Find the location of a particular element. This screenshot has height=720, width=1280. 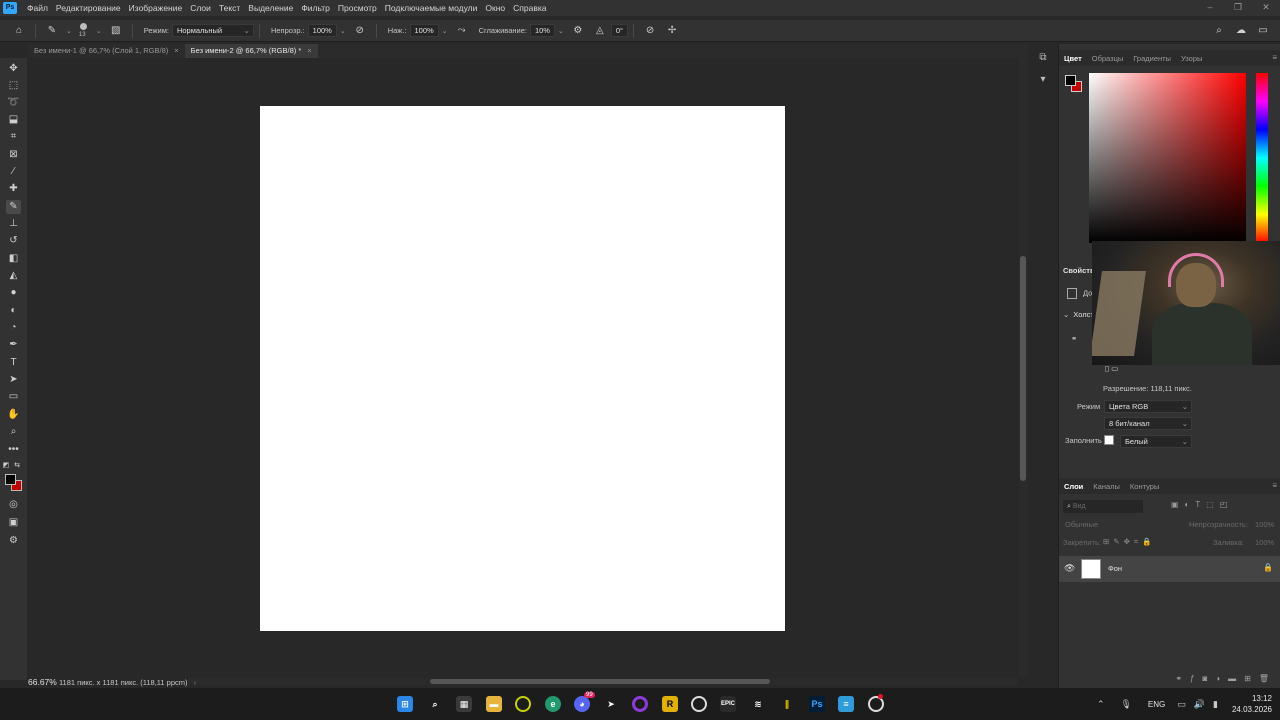

healing-brush-tool-icon: ✚ is located at coordinates (13, 189).